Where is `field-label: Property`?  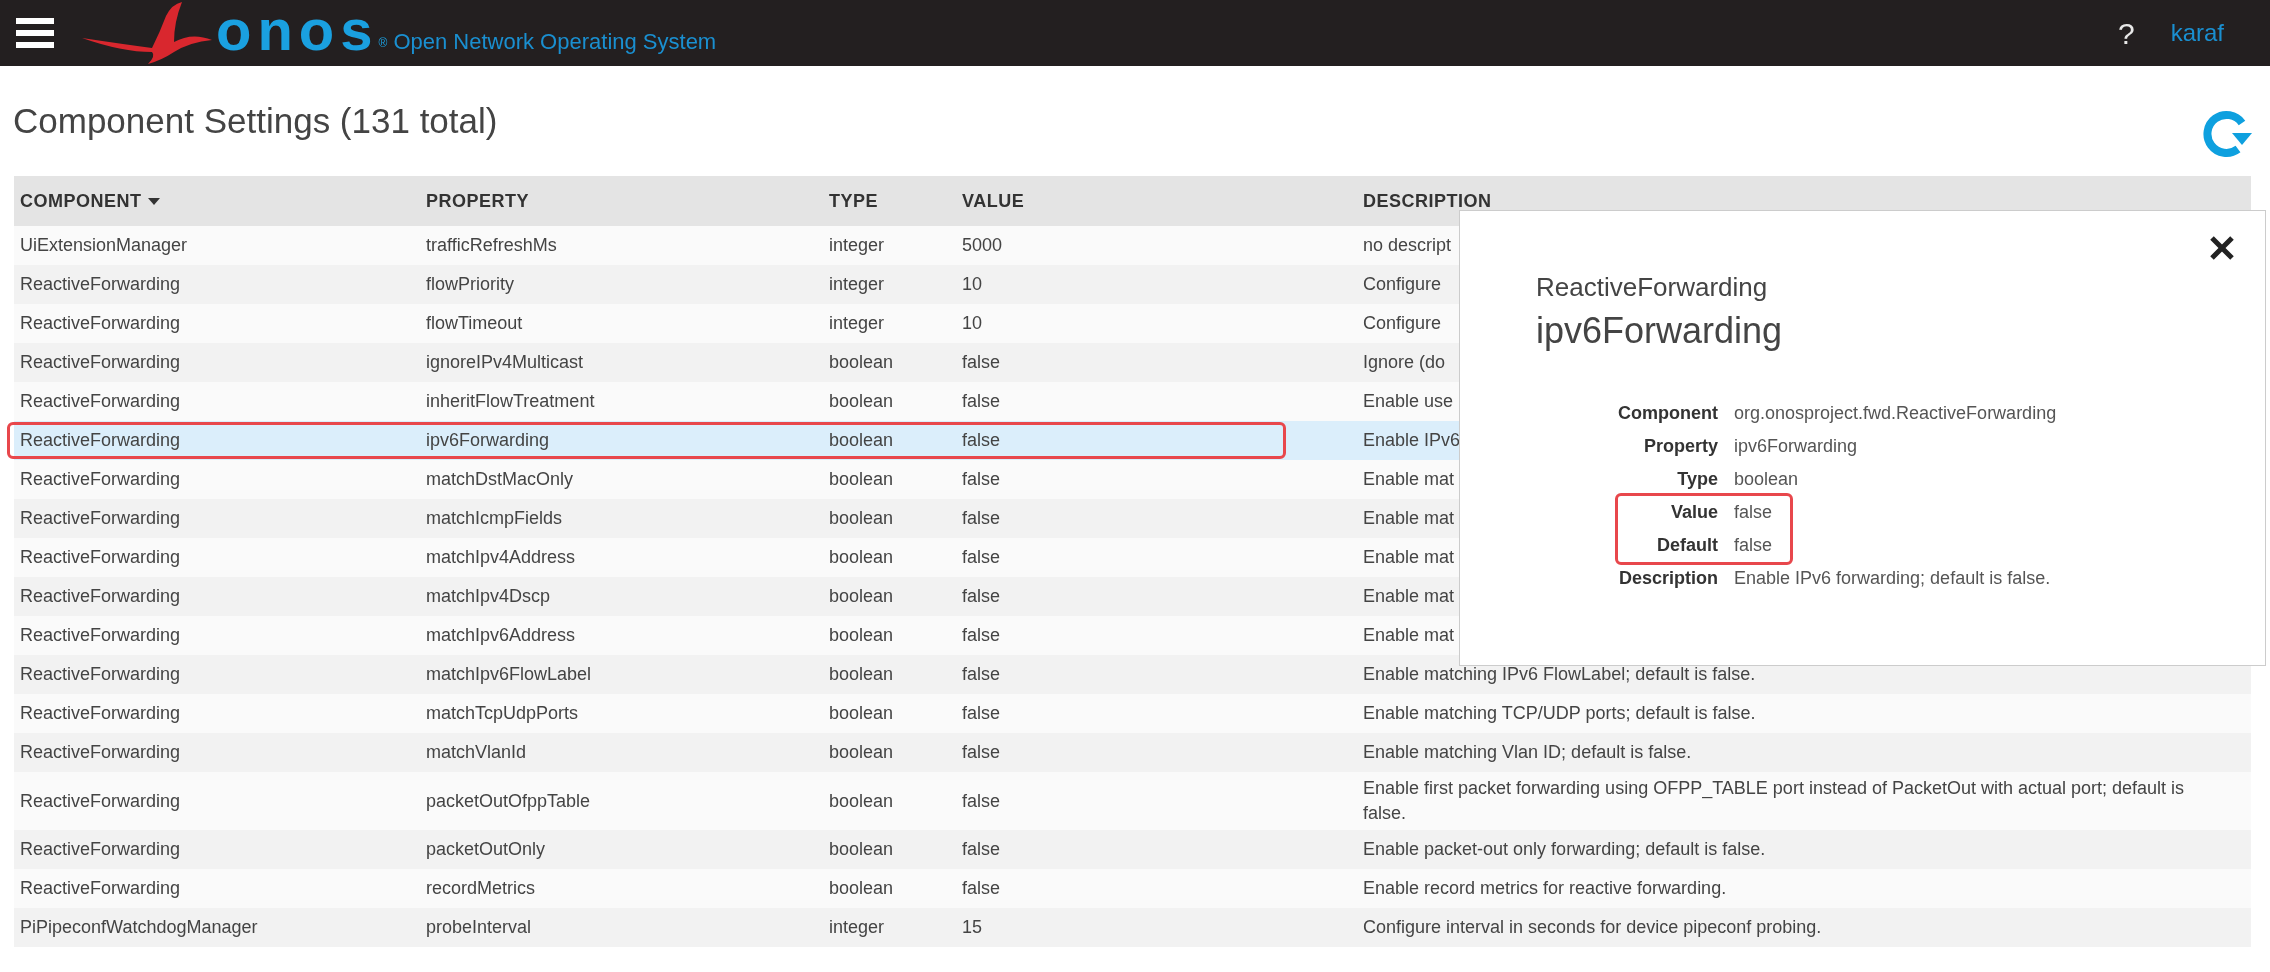
field-label: Property is located at coordinates (1680, 446).